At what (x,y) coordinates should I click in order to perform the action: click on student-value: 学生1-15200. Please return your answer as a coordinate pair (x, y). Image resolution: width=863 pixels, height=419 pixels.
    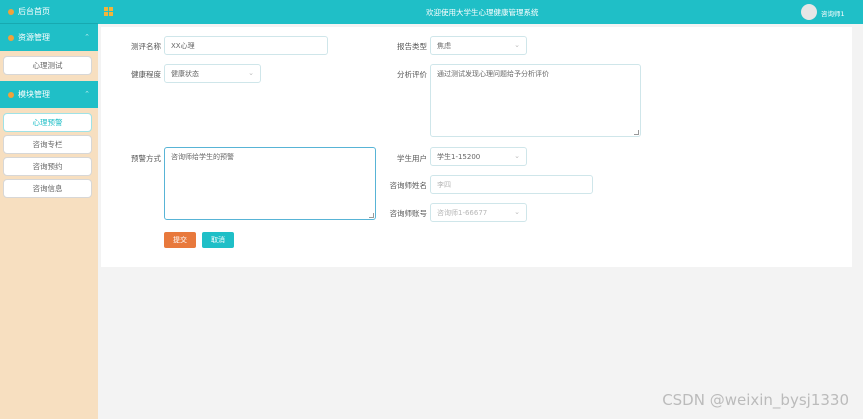
    Looking at the image, I should click on (459, 157).